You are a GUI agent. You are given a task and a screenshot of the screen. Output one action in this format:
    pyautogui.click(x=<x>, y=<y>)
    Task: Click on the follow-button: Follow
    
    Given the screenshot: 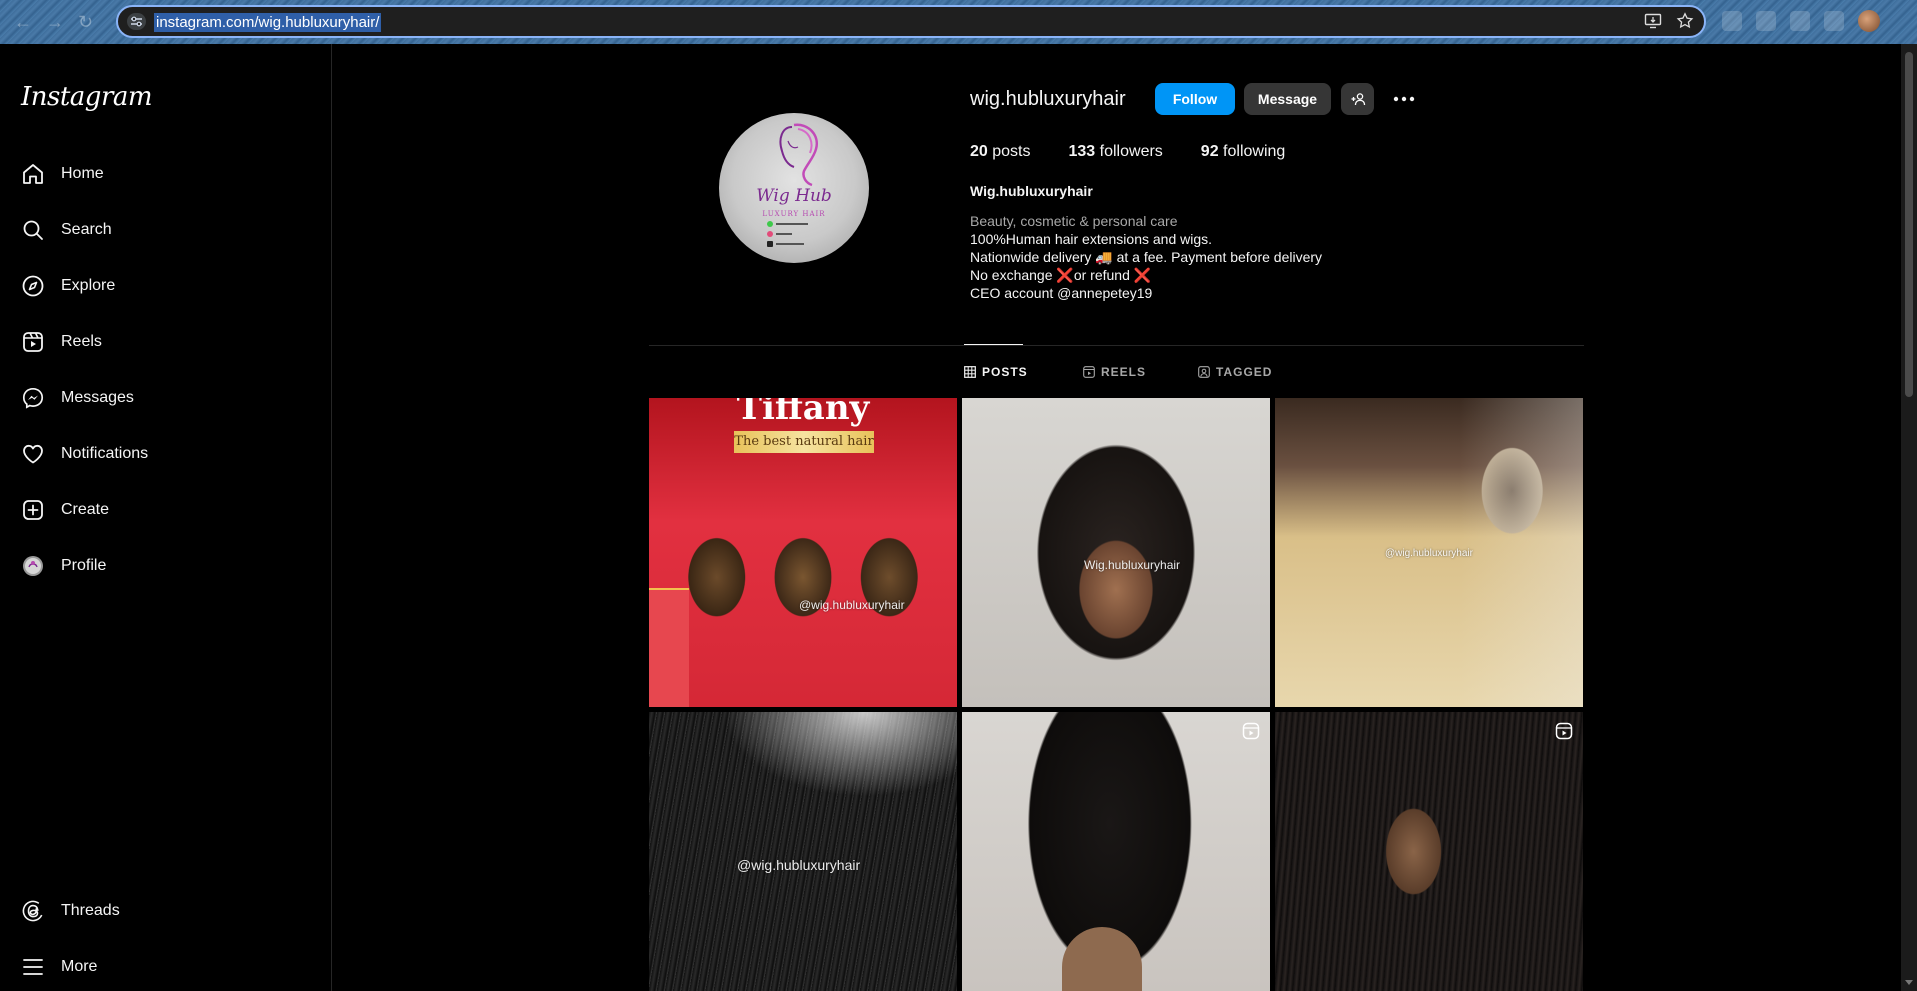 What is the action you would take?
    pyautogui.click(x=1195, y=99)
    